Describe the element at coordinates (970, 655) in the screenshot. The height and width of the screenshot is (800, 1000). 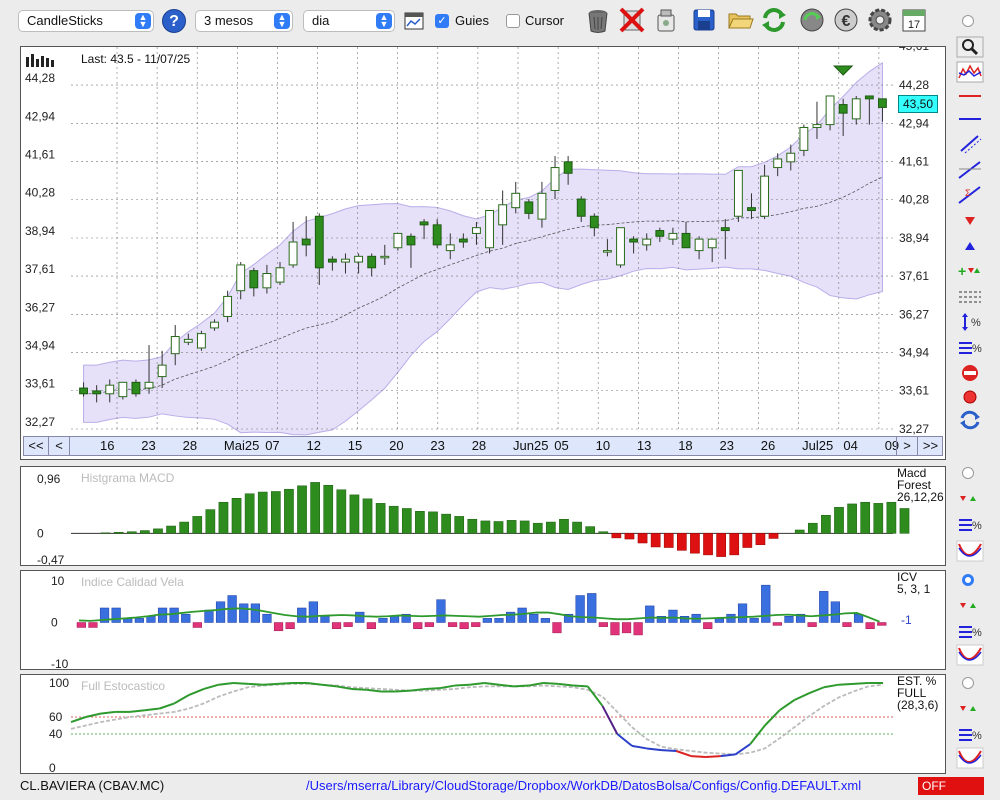
I see `icv-curve-icon` at that location.